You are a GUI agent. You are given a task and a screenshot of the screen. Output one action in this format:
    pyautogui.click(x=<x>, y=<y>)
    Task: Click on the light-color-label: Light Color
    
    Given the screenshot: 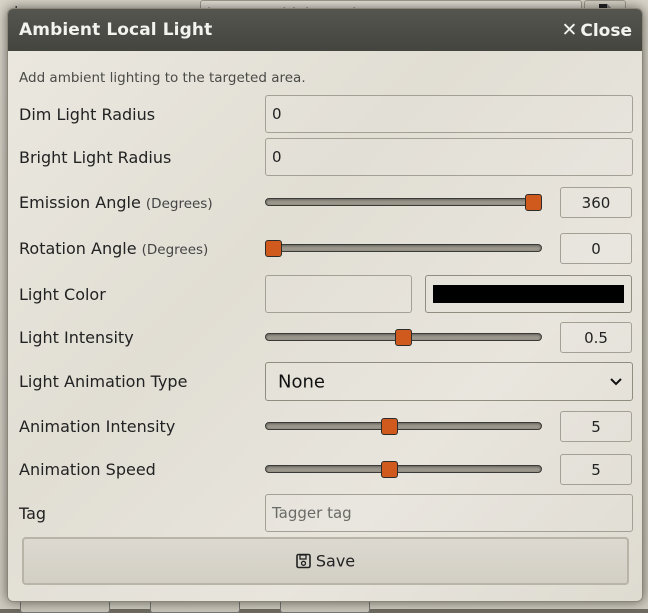 What is the action you would take?
    pyautogui.click(x=62, y=294)
    